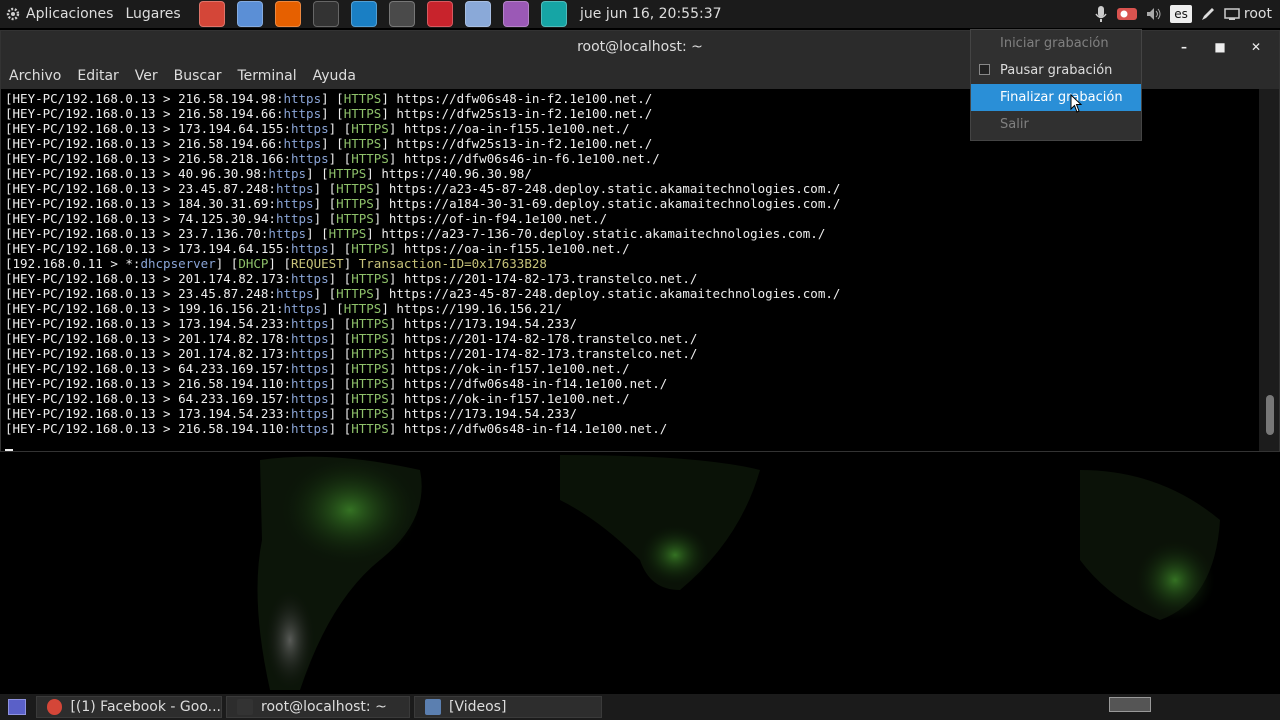  Describe the element at coordinates (146, 76) in the screenshot. I see `menu-ver: Ver` at that location.